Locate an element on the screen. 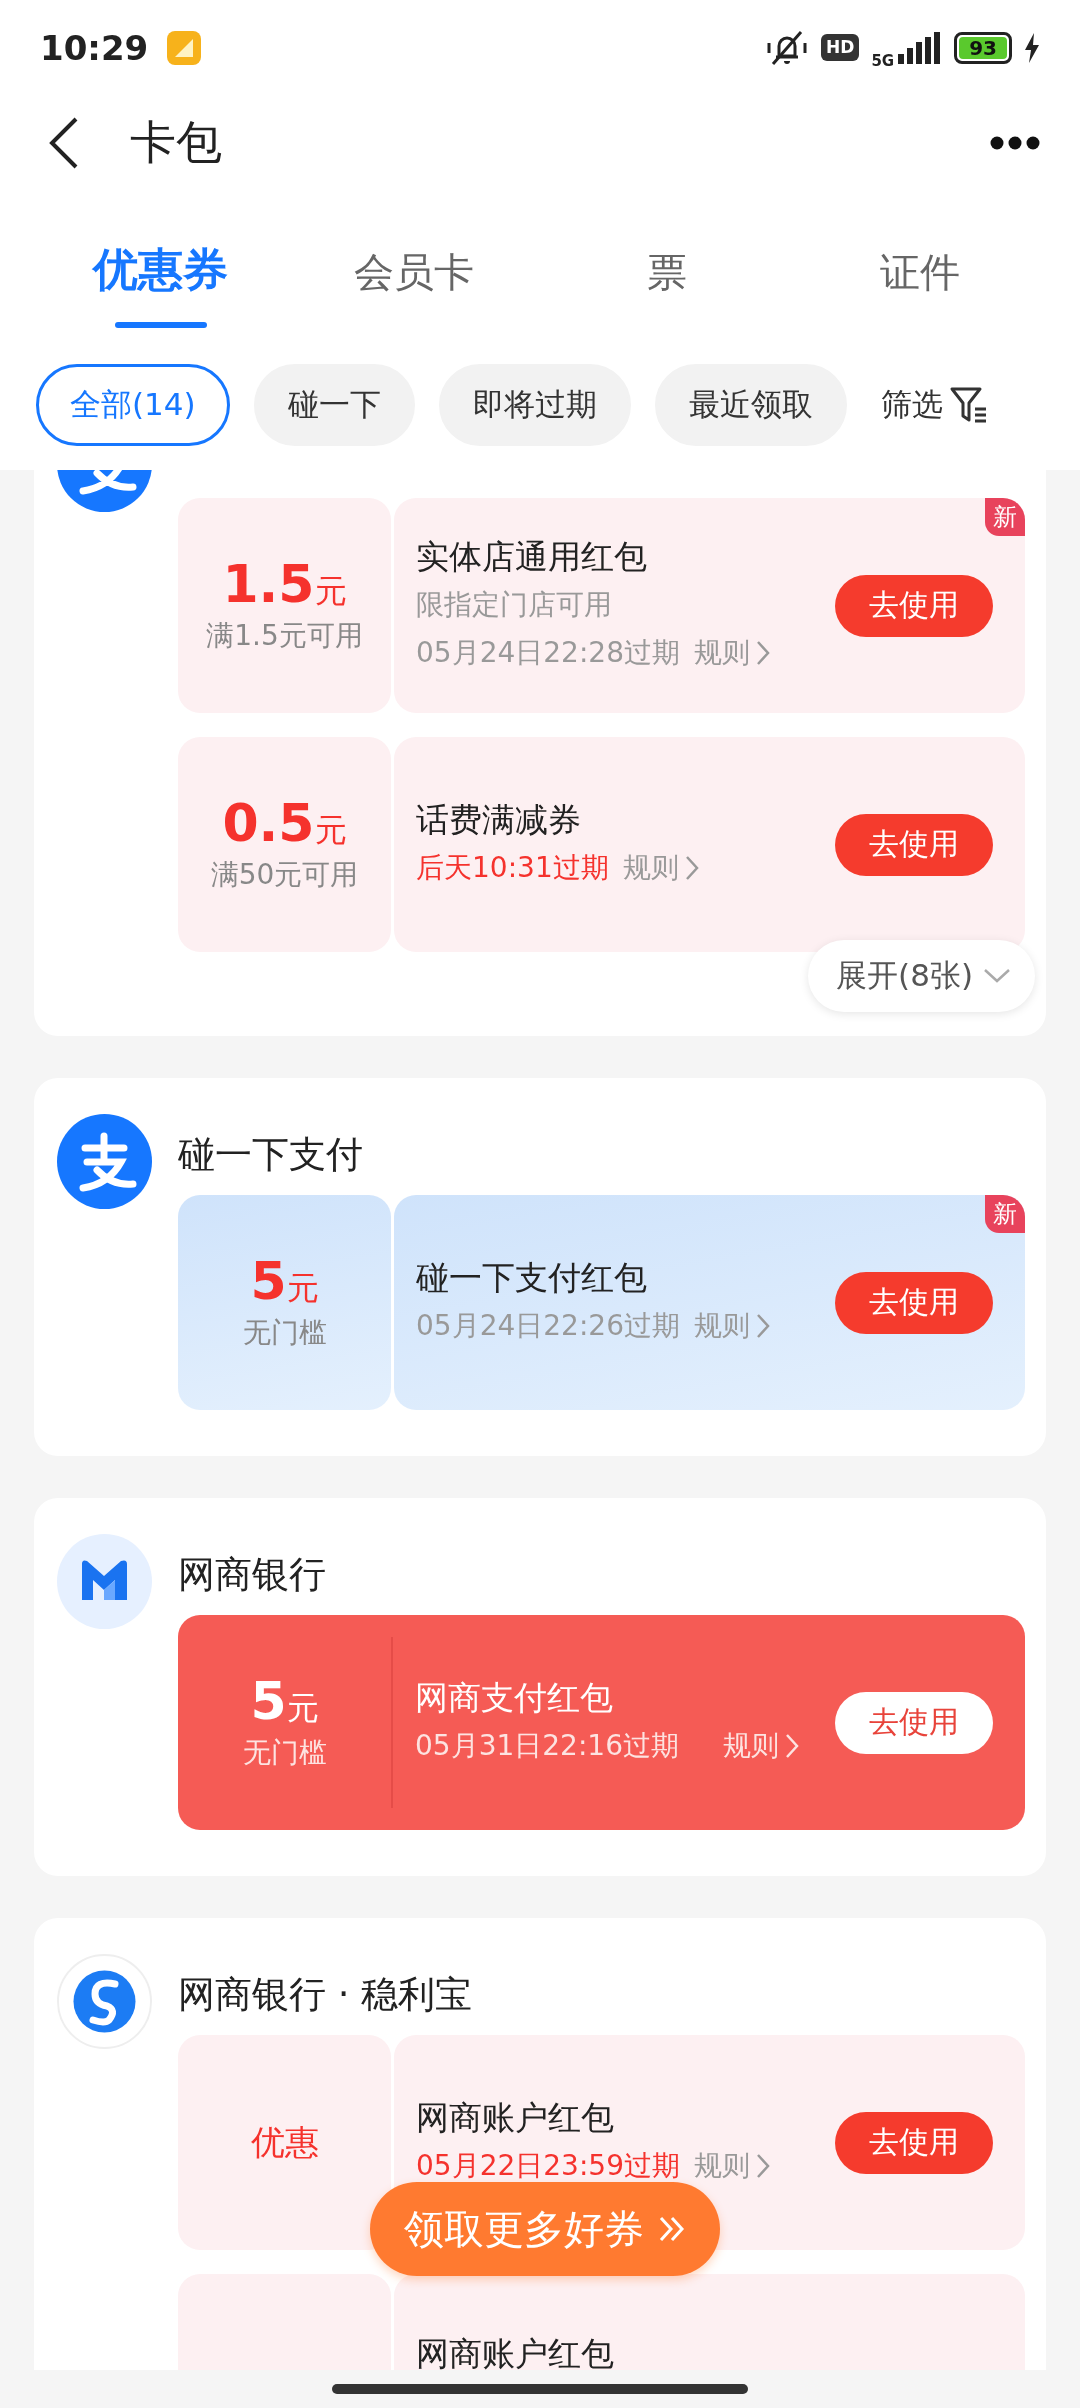  network-label: 5G is located at coordinates (883, 60).